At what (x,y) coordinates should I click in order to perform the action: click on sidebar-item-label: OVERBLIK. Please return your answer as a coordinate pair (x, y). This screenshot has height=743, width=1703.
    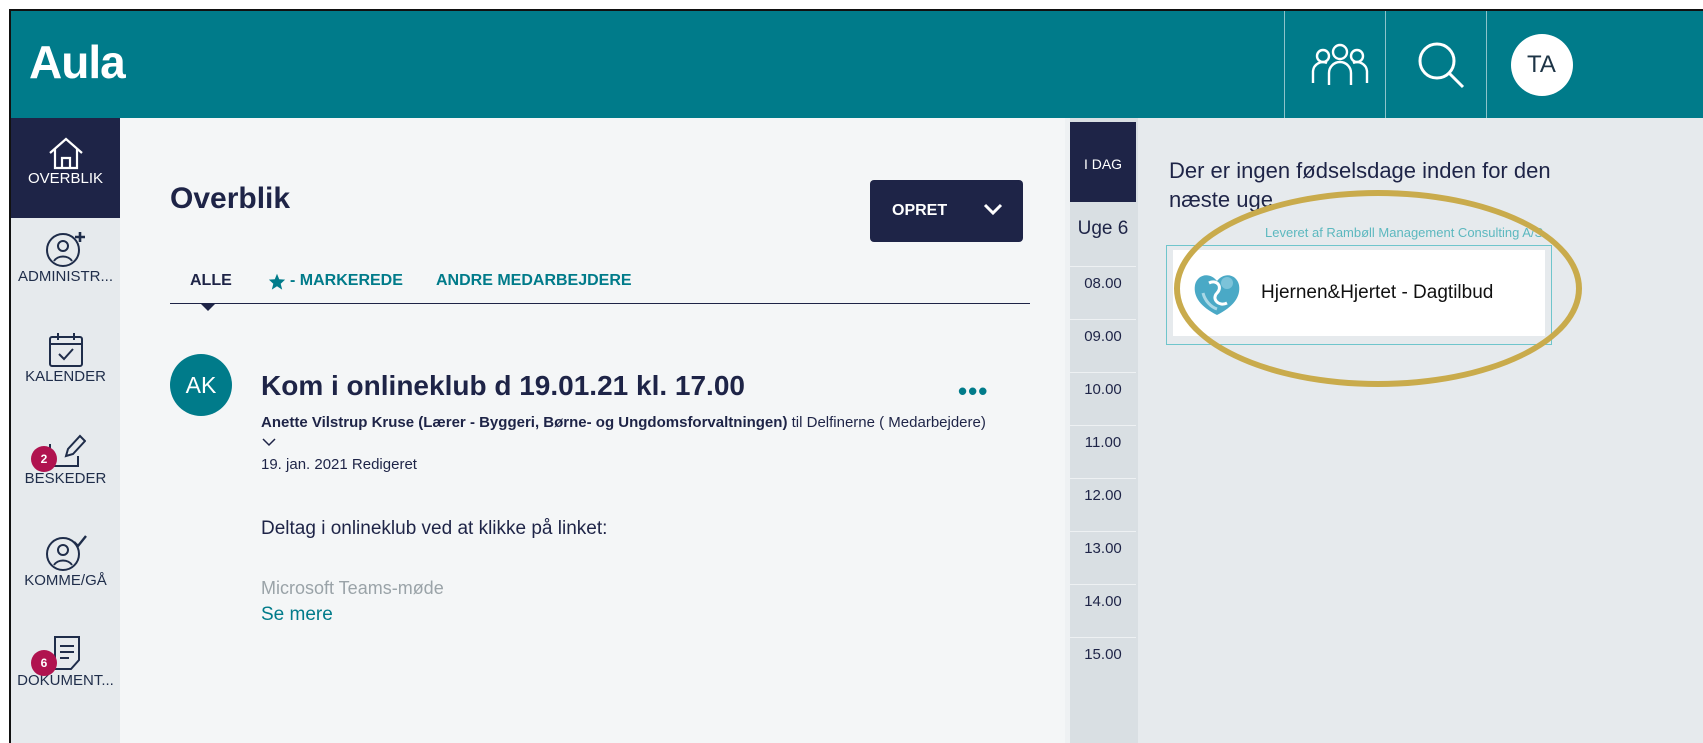
    Looking at the image, I should click on (65, 178).